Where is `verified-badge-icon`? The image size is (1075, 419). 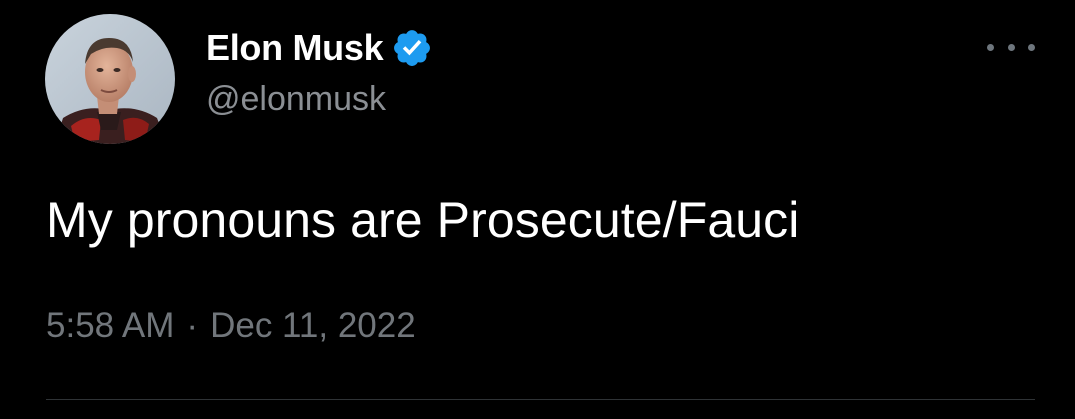 verified-badge-icon is located at coordinates (412, 48).